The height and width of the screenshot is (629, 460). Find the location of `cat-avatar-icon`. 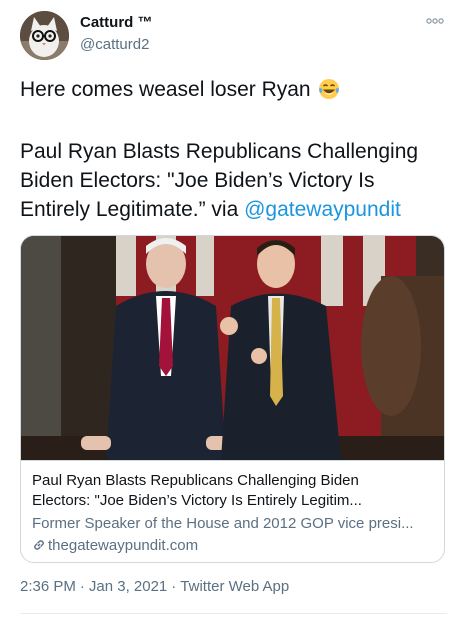

cat-avatar-icon is located at coordinates (44, 35).